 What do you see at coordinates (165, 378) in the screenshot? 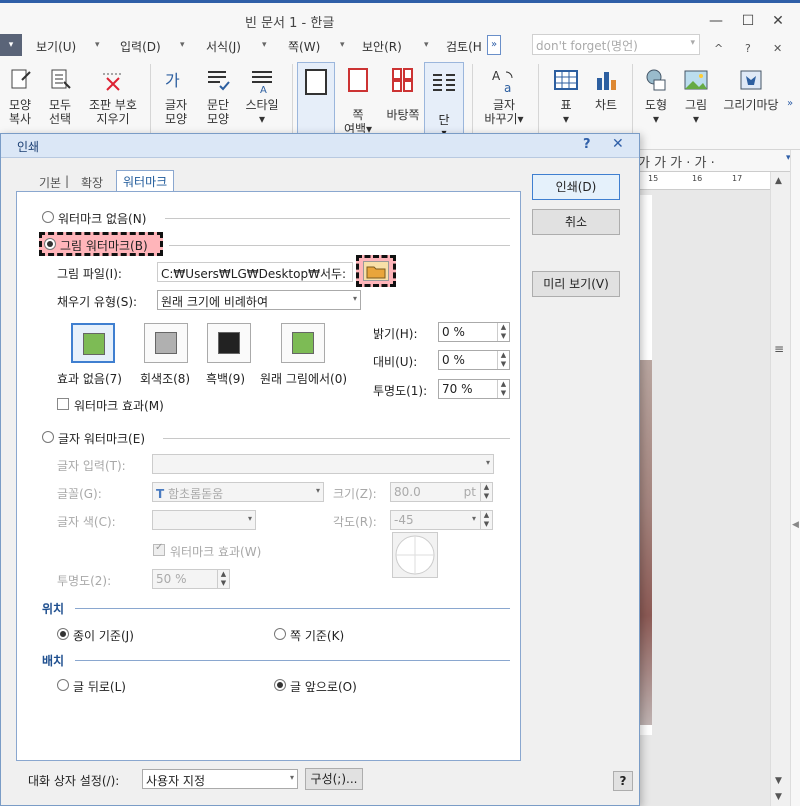
I see `effect-grayscale-label: 회색조(8)` at bounding box center [165, 378].